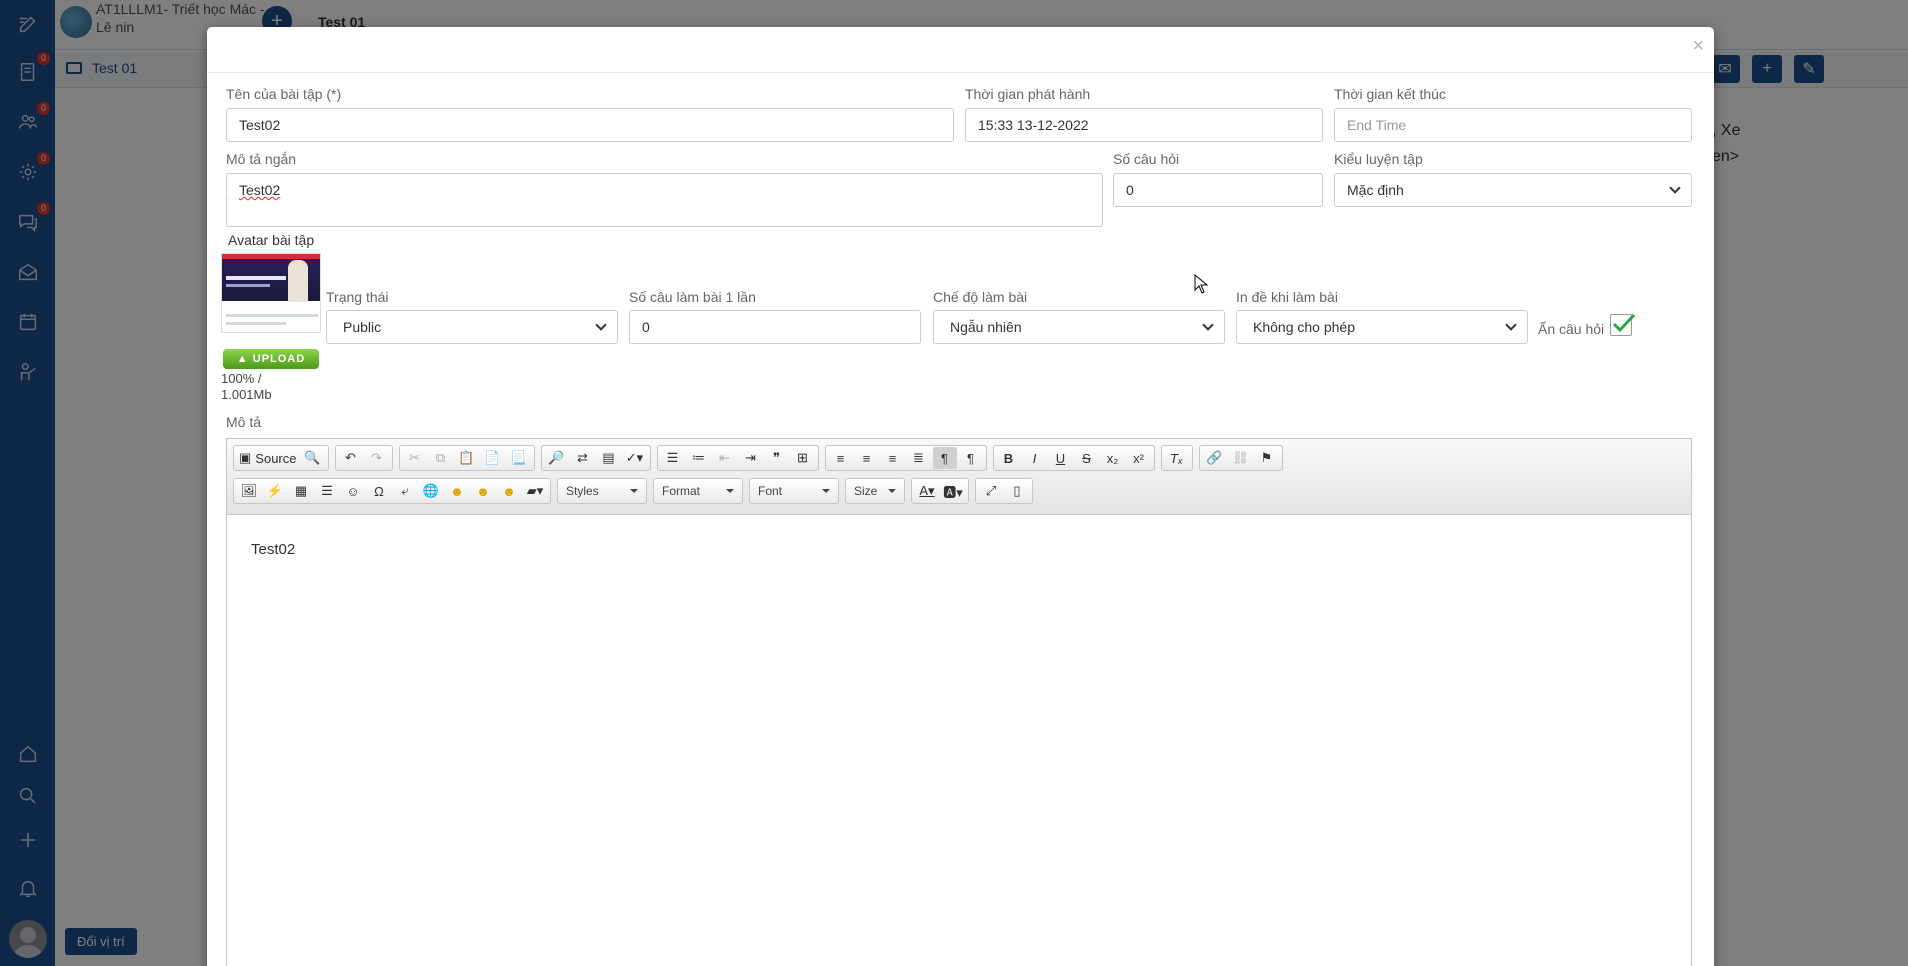  I want to click on table-icon: ▦, so click(301, 491).